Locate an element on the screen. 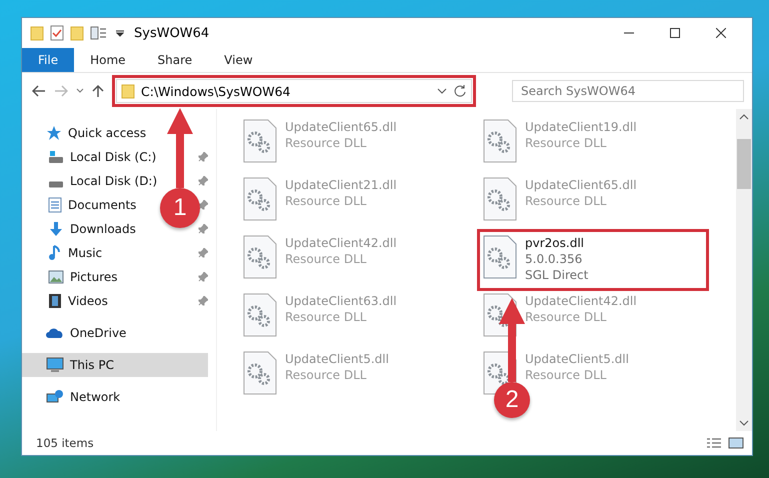 The height and width of the screenshot is (478, 769). cloud-icon is located at coordinates (55, 333).